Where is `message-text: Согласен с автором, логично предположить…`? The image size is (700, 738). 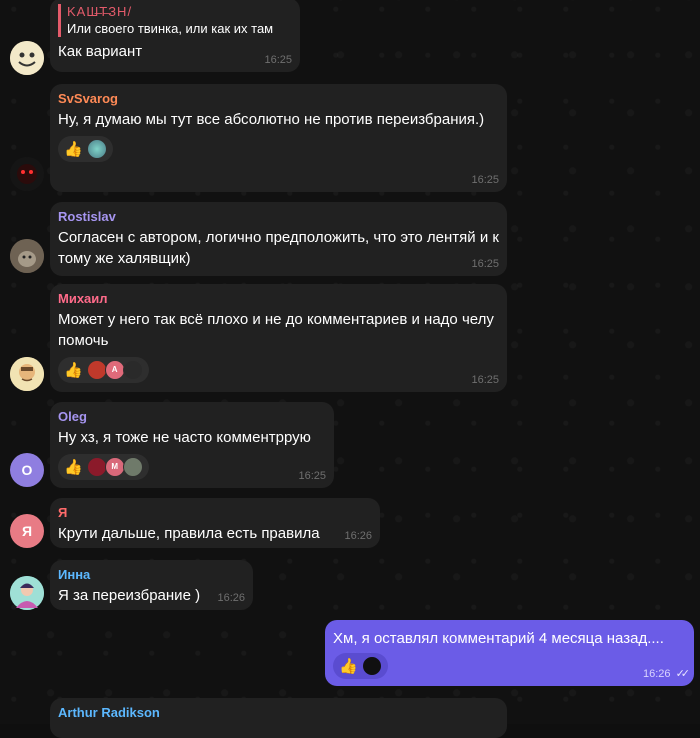
message-text: Согласен с автором, логично предположить… is located at coordinates (278, 248).